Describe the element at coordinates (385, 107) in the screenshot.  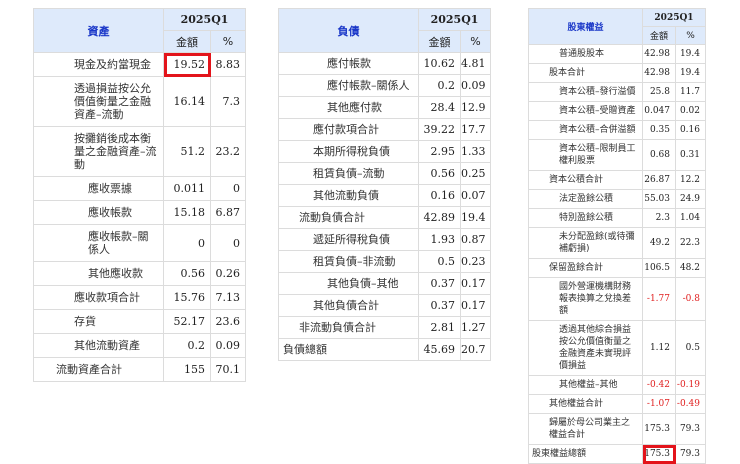
I see `table-row: 其他應付款 28.4 12.9` at that location.